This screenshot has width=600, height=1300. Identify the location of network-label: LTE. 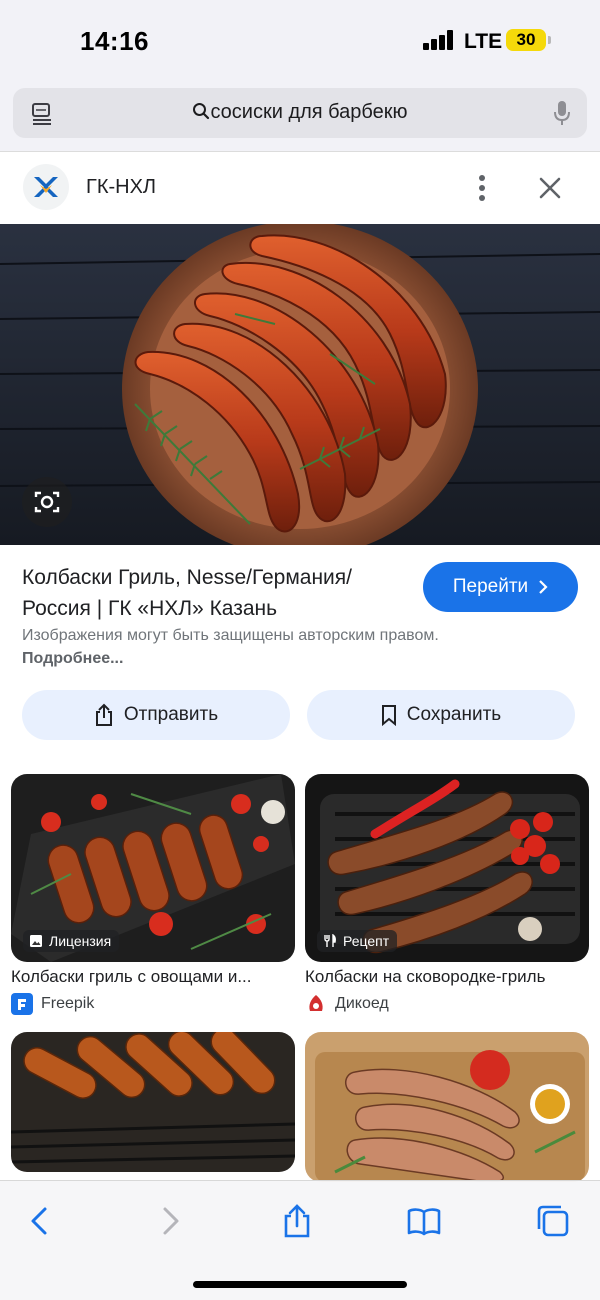
(483, 41).